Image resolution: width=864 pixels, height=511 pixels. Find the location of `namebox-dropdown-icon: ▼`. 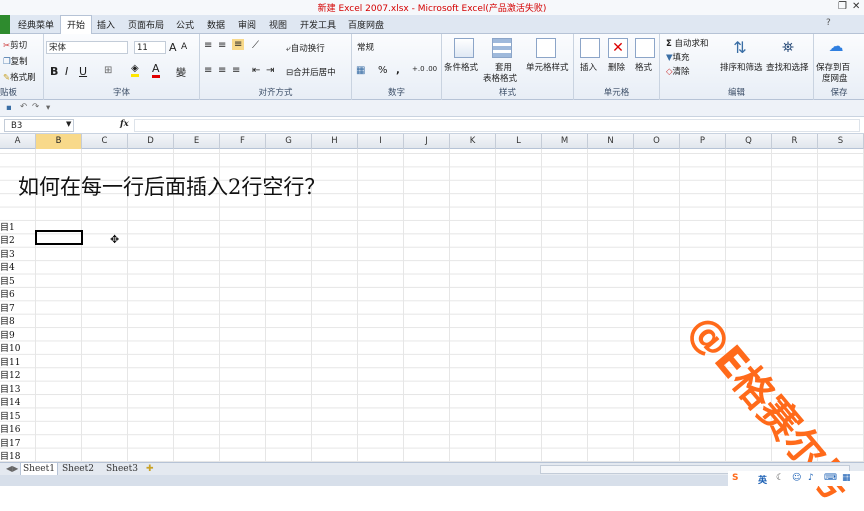

namebox-dropdown-icon: ▼ is located at coordinates (68, 124).